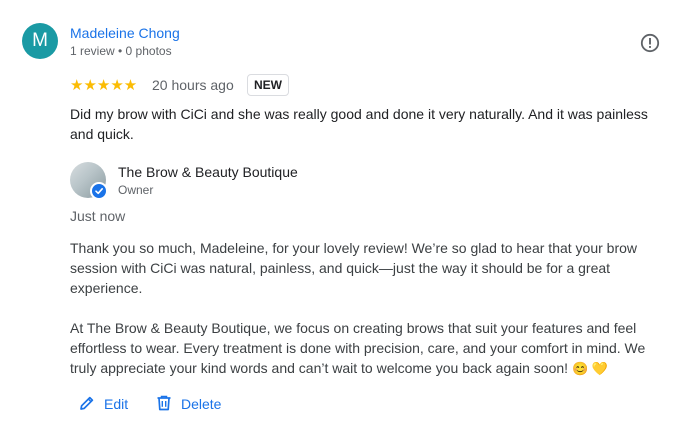  Describe the element at coordinates (99, 191) in the screenshot. I see `verified-check-icon` at that location.